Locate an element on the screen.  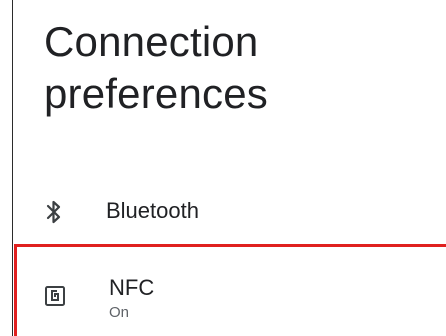
window-frame-left is located at coordinates (6, 168).